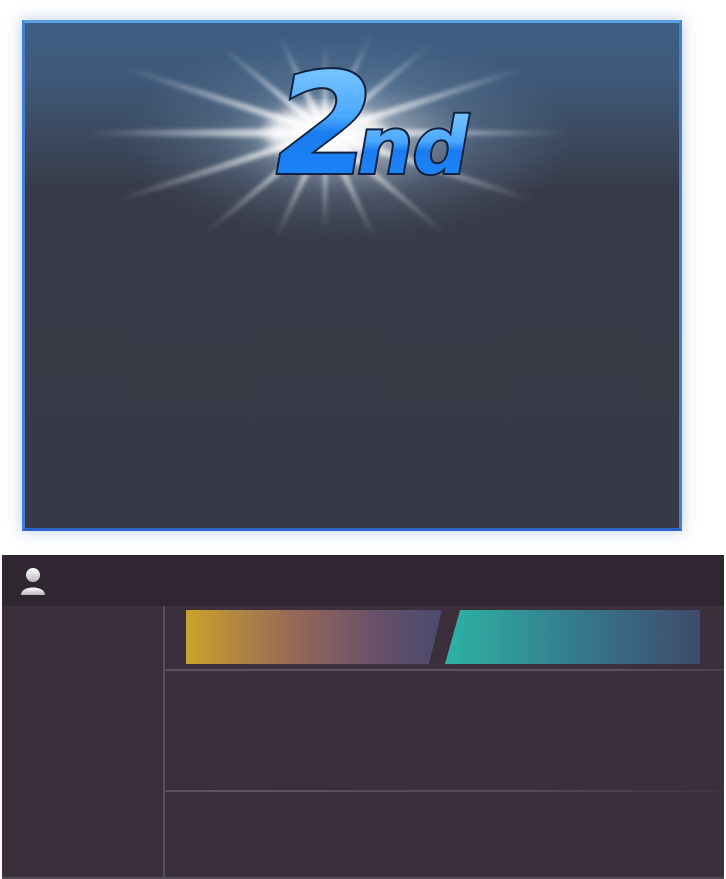 This screenshot has width=726, height=879. Describe the element at coordinates (83, 742) in the screenshot. I see `player-list-column` at that location.